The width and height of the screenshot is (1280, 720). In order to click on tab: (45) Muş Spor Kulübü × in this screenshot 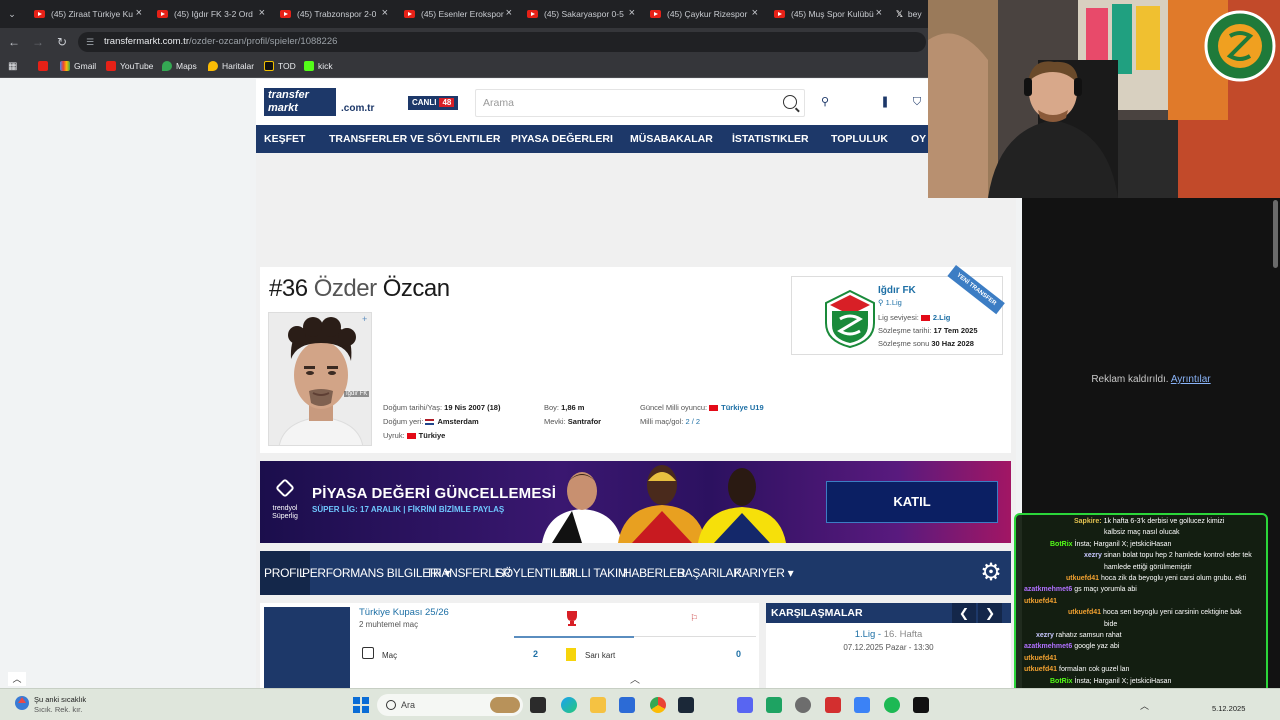, I will do `click(825, 14)`.